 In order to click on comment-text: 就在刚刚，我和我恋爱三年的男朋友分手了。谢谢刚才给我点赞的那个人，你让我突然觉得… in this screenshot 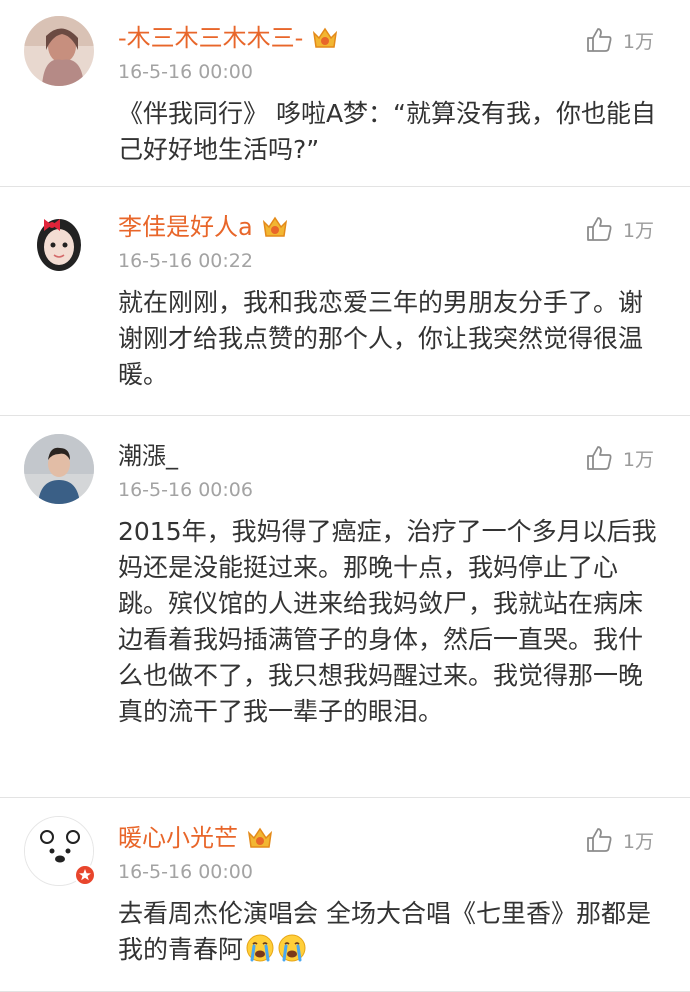, I will do `click(381, 338)`.